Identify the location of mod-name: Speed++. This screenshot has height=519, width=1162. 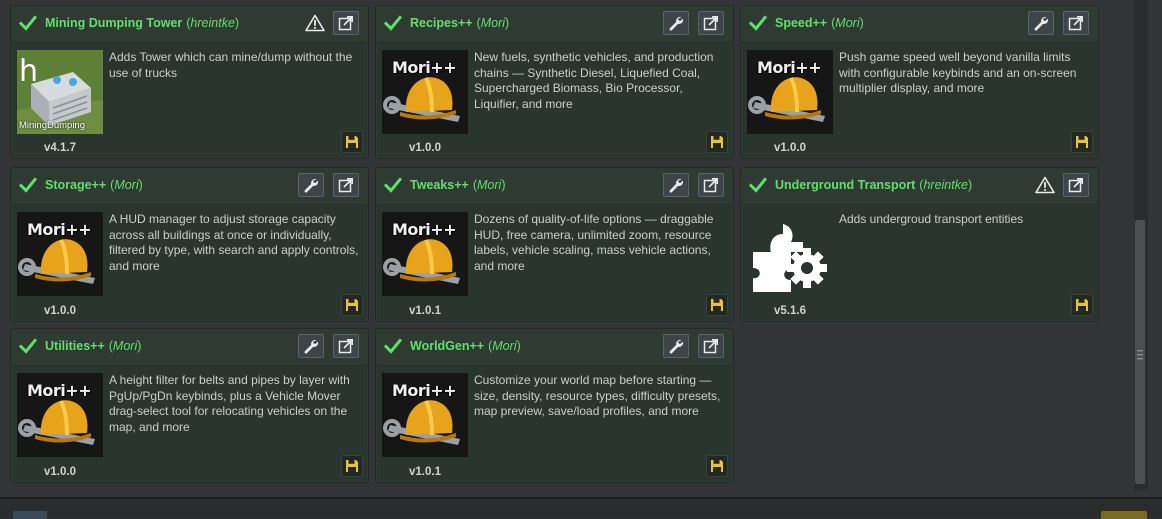
(801, 23).